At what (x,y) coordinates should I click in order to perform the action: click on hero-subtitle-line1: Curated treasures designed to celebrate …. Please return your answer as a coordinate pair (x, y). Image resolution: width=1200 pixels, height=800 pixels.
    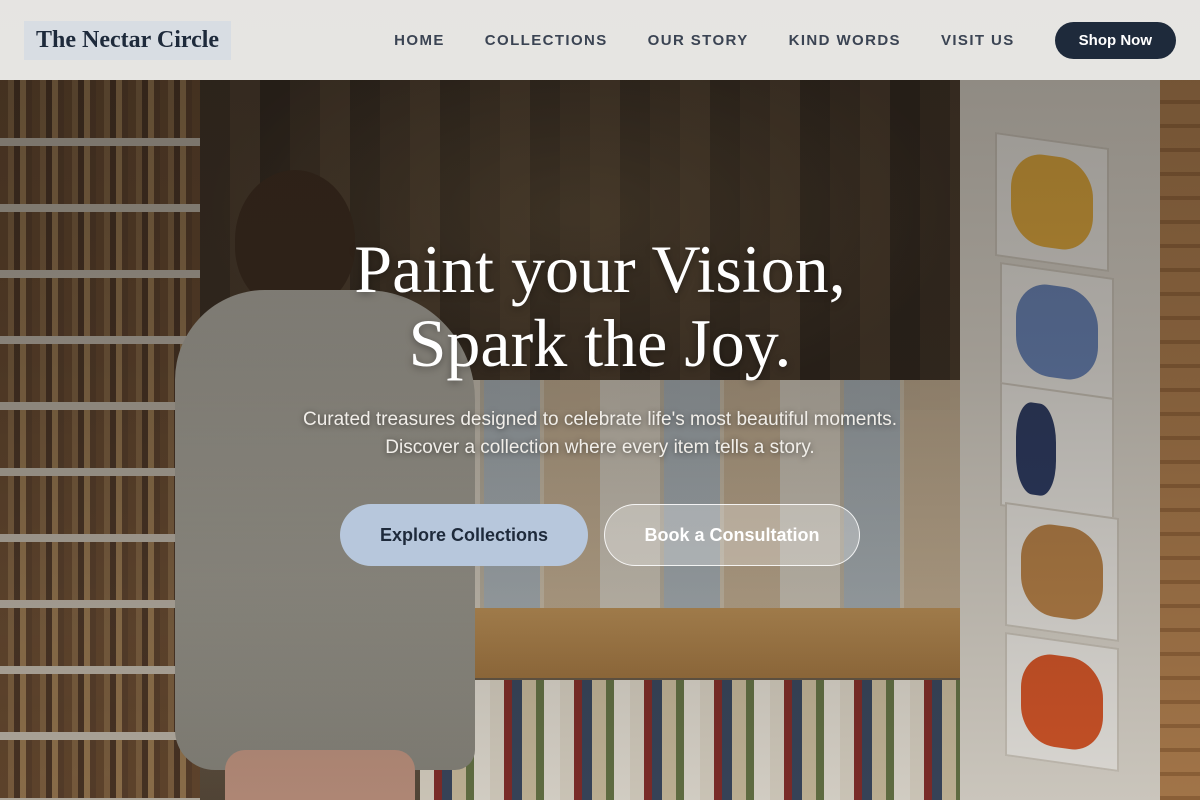
    Looking at the image, I should click on (600, 419).